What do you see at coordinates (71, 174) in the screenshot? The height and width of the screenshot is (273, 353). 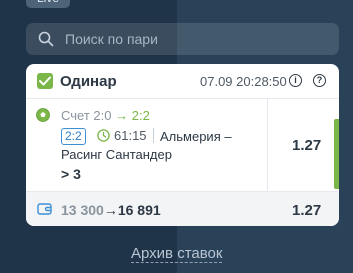 I see `bet-outcome: > 3` at bounding box center [71, 174].